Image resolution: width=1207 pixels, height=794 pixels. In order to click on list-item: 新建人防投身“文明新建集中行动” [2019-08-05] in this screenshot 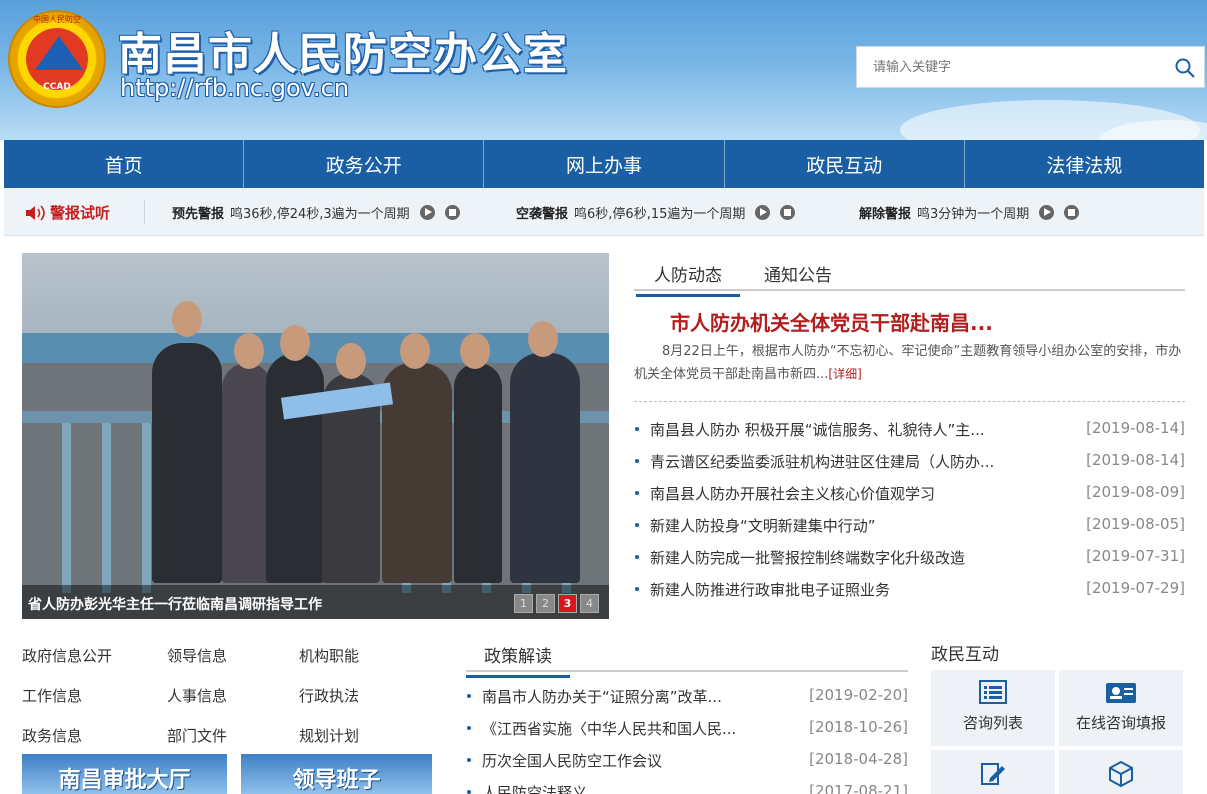, I will do `click(909, 531)`.